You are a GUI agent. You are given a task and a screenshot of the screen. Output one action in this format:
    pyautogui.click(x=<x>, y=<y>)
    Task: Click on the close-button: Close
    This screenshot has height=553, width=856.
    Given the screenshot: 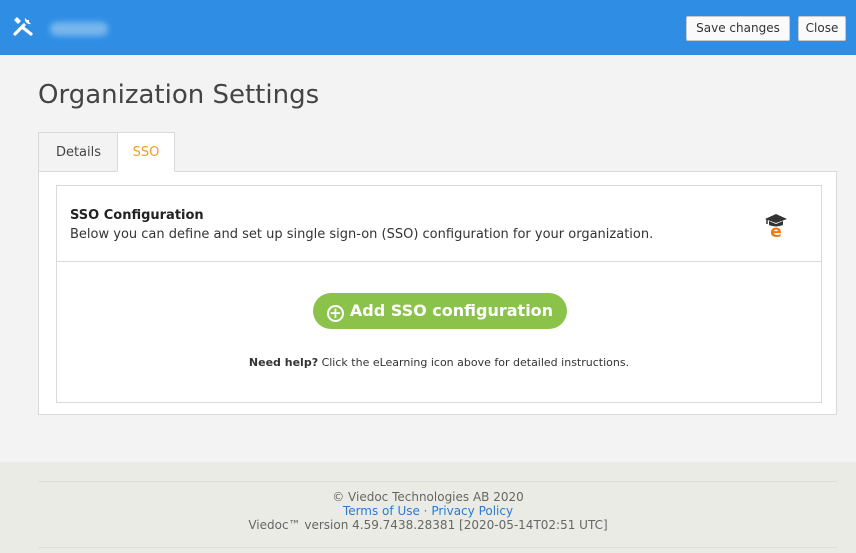 What is the action you would take?
    pyautogui.click(x=822, y=28)
    